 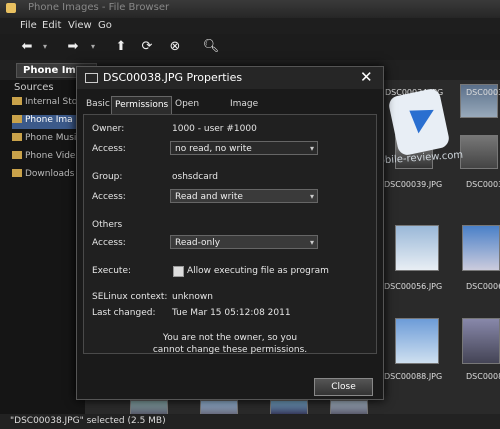 What do you see at coordinates (244, 242) in the screenshot?
I see `others-access-select: Read-only ▾` at bounding box center [244, 242].